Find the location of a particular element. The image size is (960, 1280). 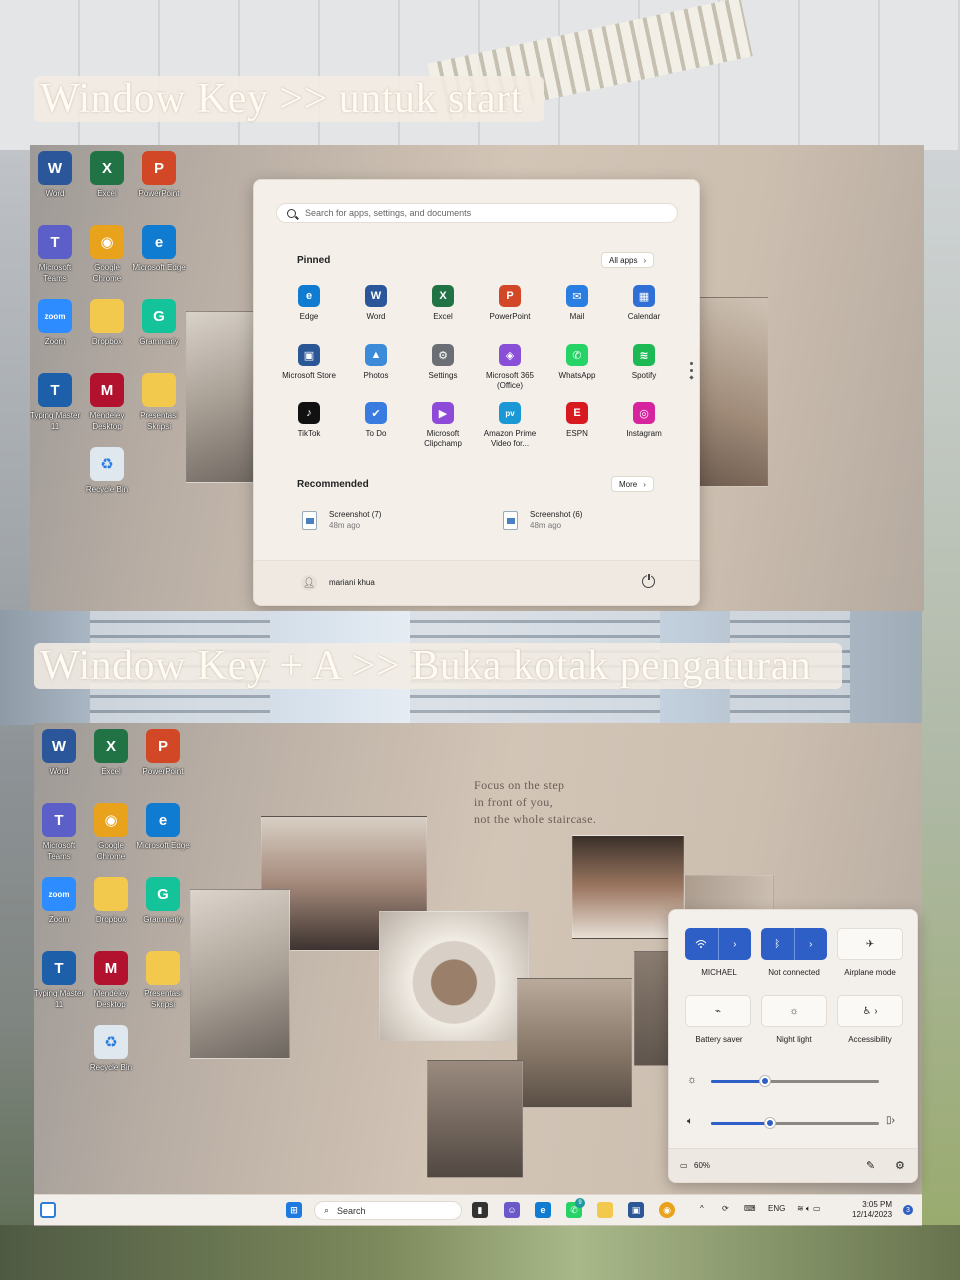

zoom-icon: zoom is located at coordinates (59, 894).